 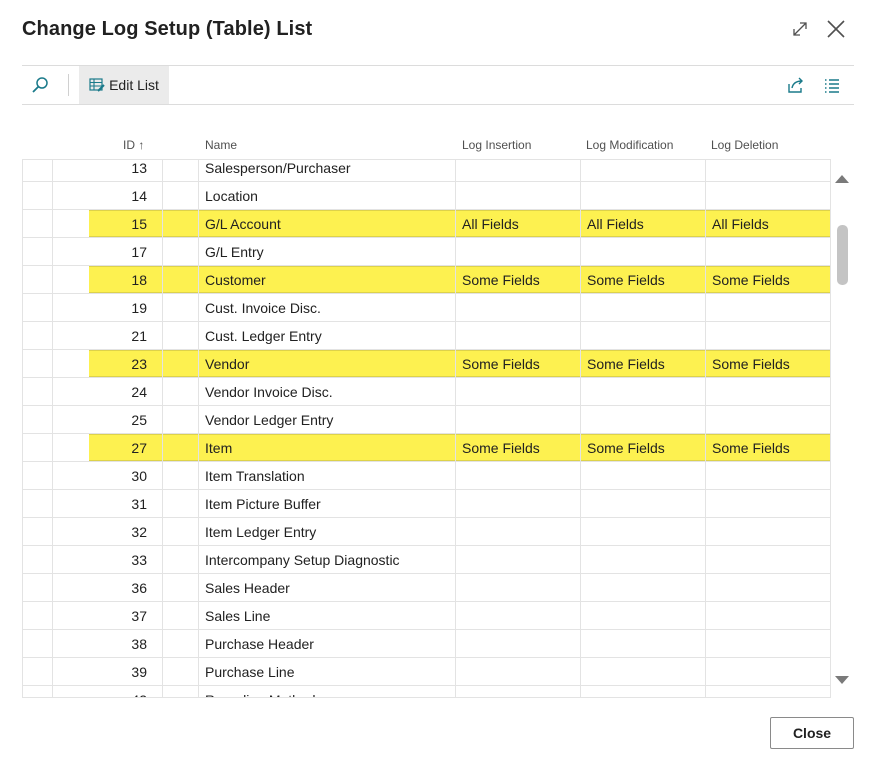 I want to click on share-icon, so click(x=795, y=85).